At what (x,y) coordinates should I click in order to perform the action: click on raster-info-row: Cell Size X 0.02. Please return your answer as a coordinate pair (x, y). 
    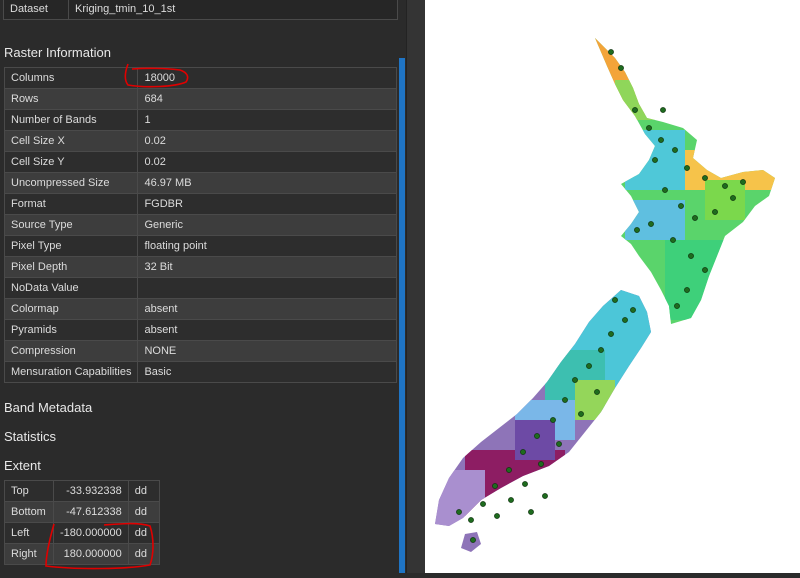
    Looking at the image, I should click on (200, 141).